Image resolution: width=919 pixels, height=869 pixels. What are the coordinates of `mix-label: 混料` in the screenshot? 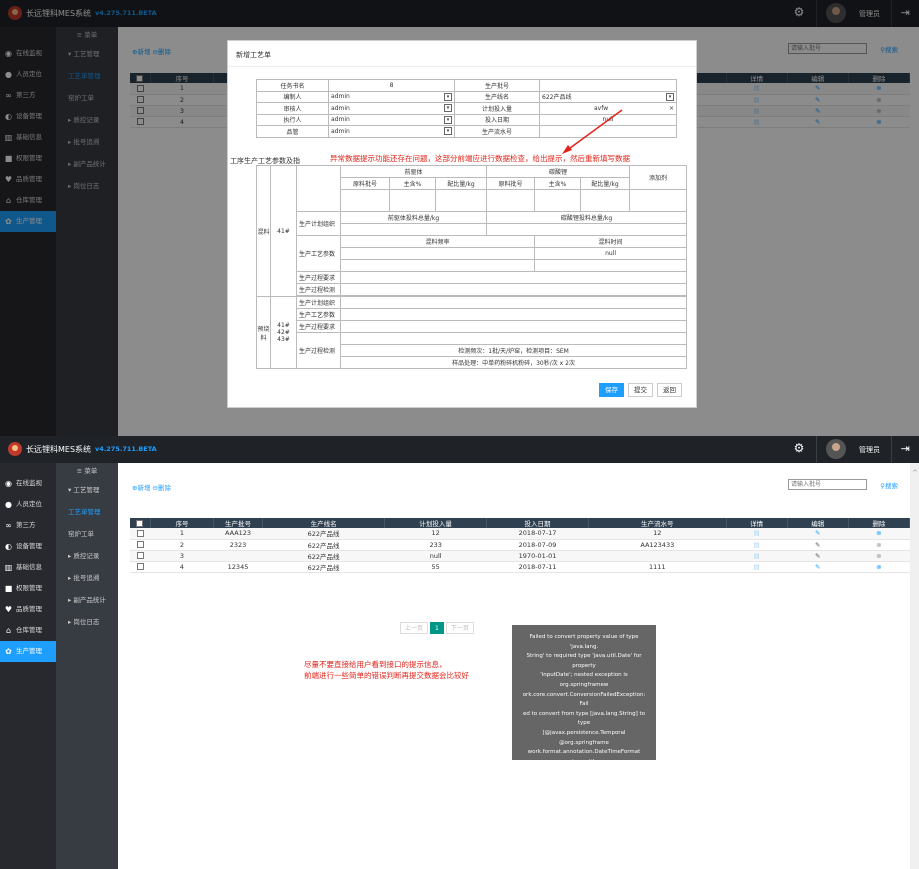 It's located at (263, 231).